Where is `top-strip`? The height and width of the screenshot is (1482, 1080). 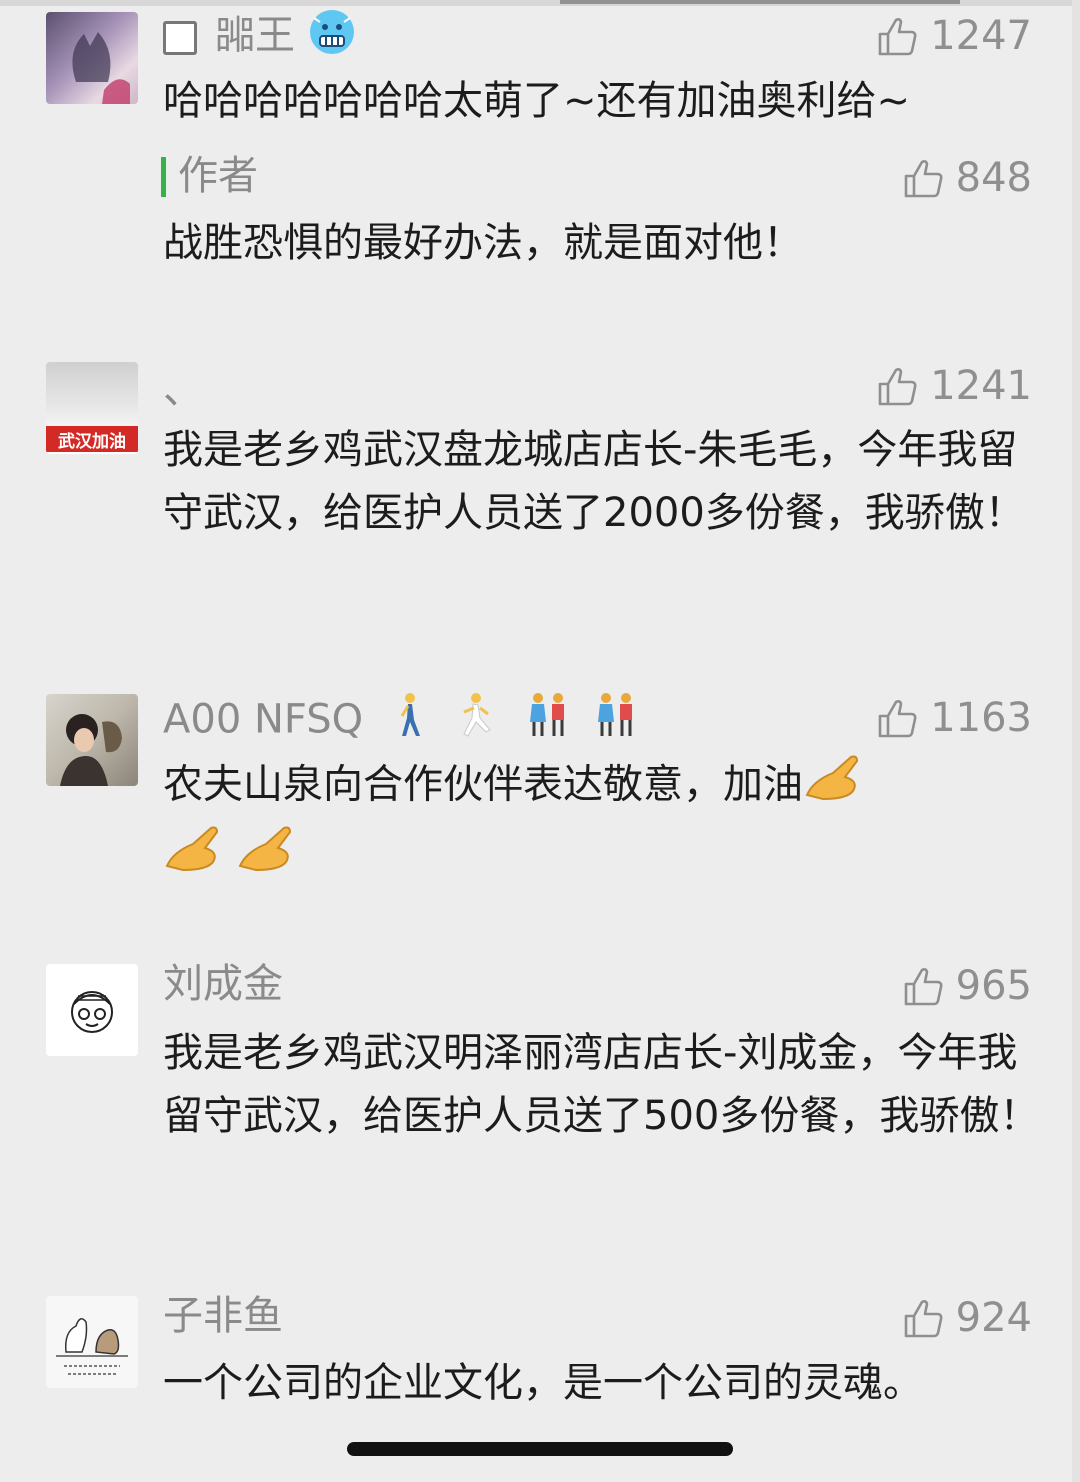 top-strip is located at coordinates (540, 3).